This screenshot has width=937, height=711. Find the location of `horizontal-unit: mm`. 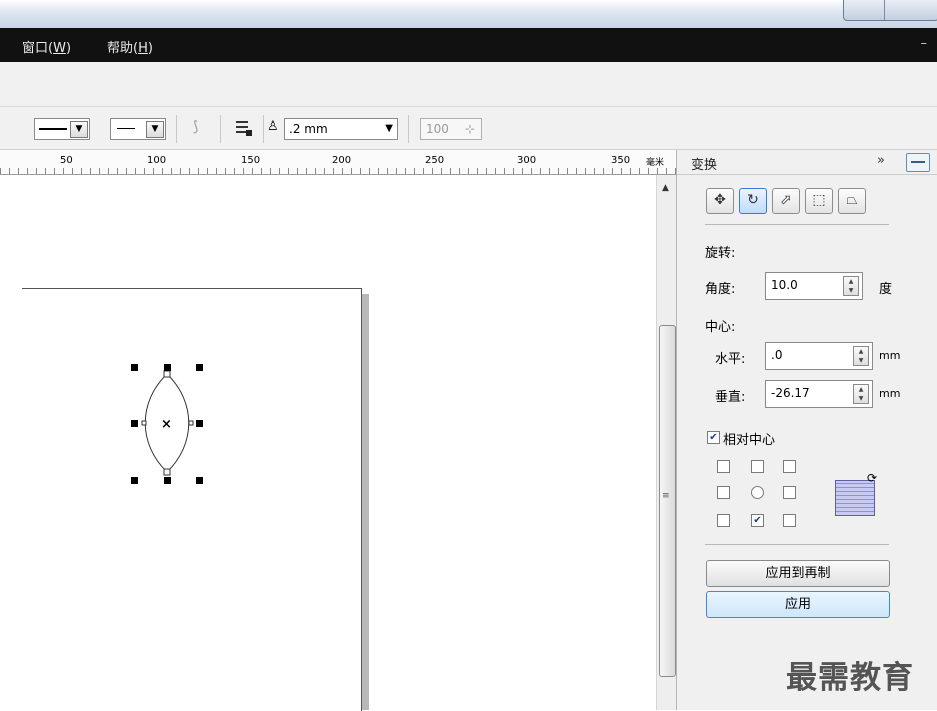

horizontal-unit: mm is located at coordinates (890, 355).